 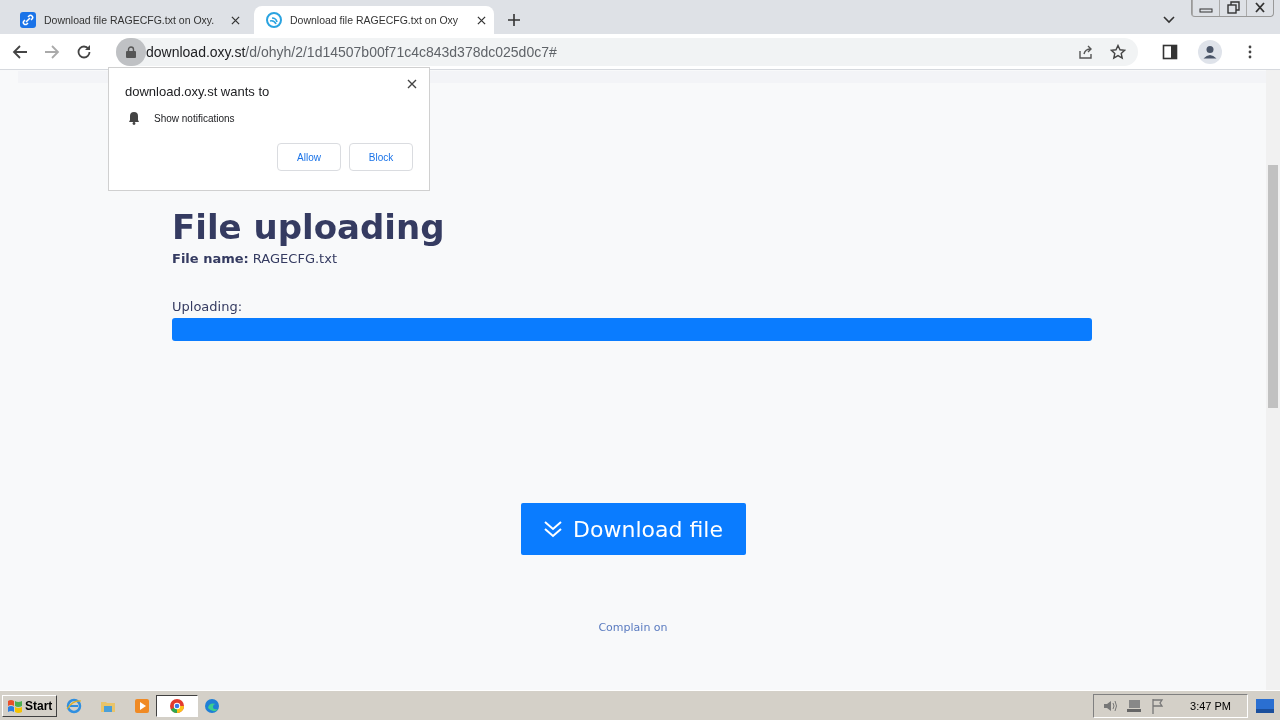 I want to click on edge-icon, so click(x=212, y=705).